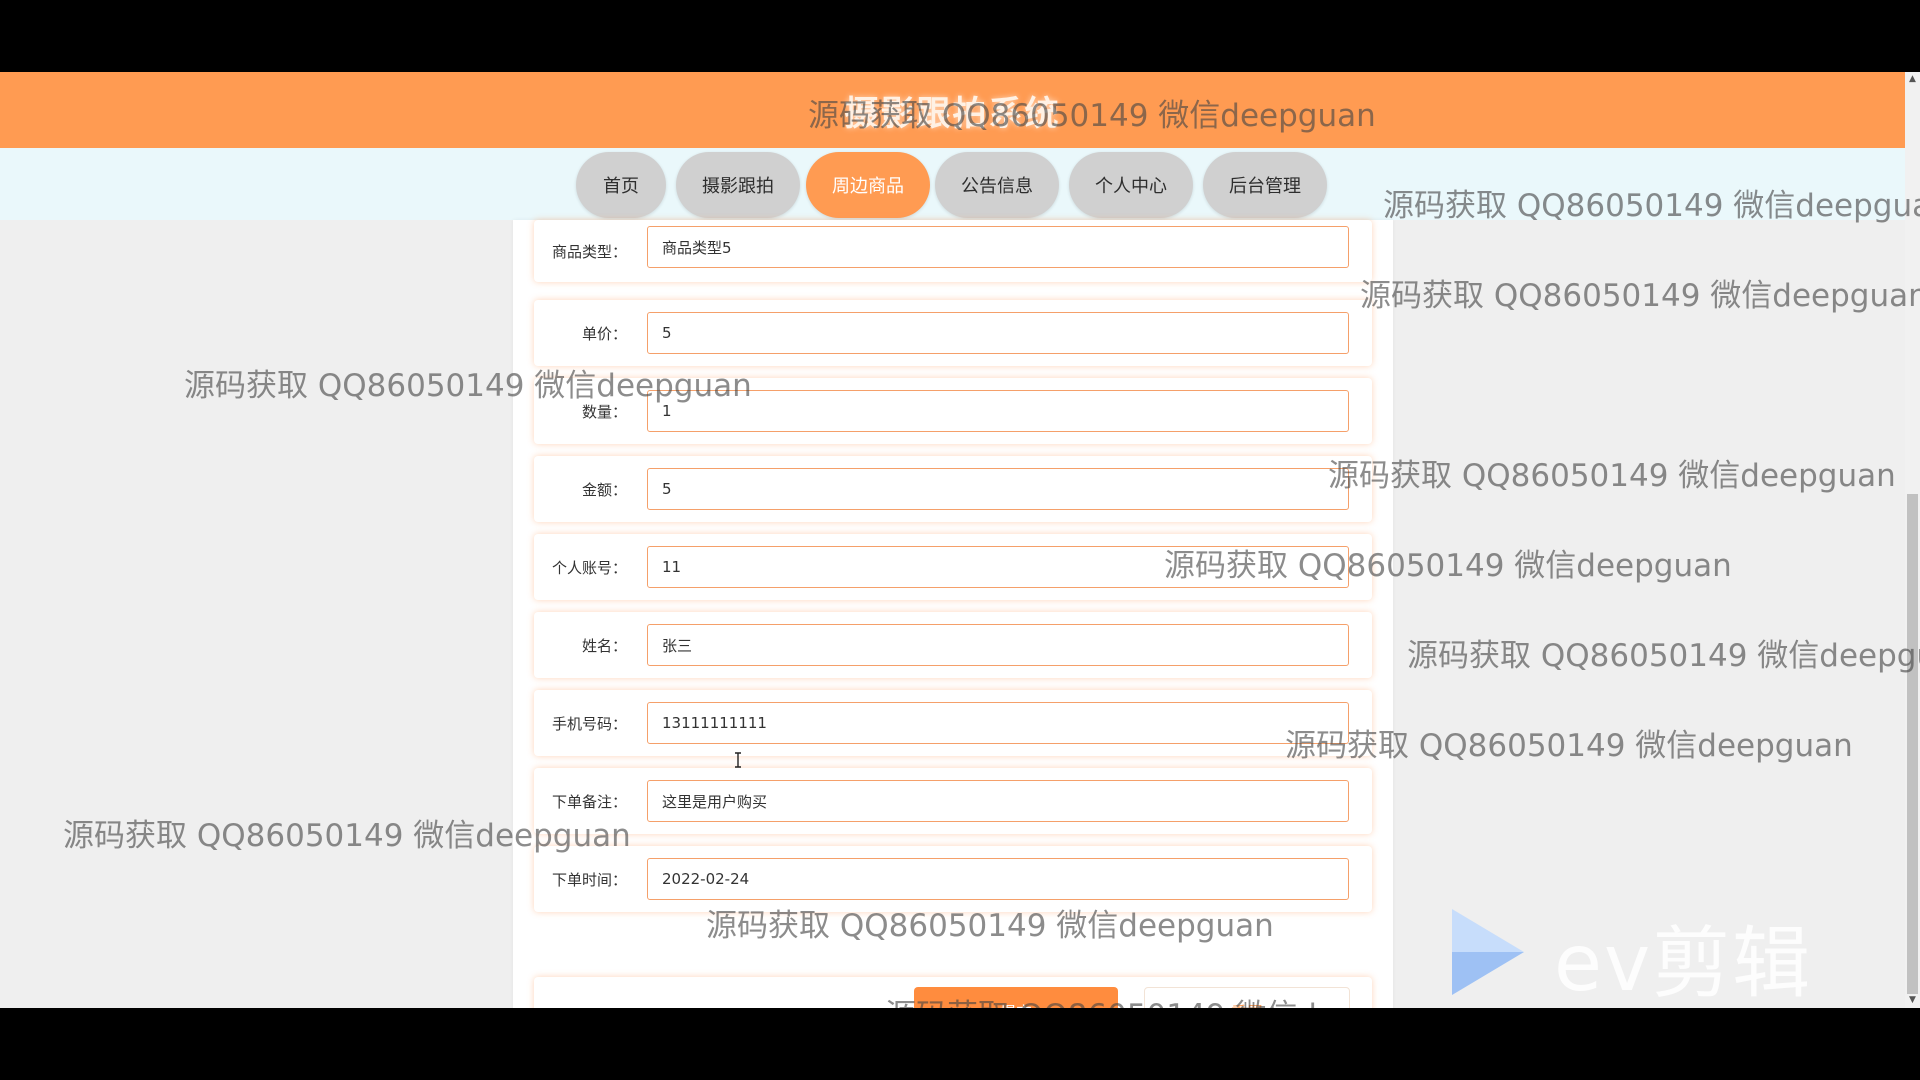  I want to click on form-label: 个人账号：, so click(589, 567).